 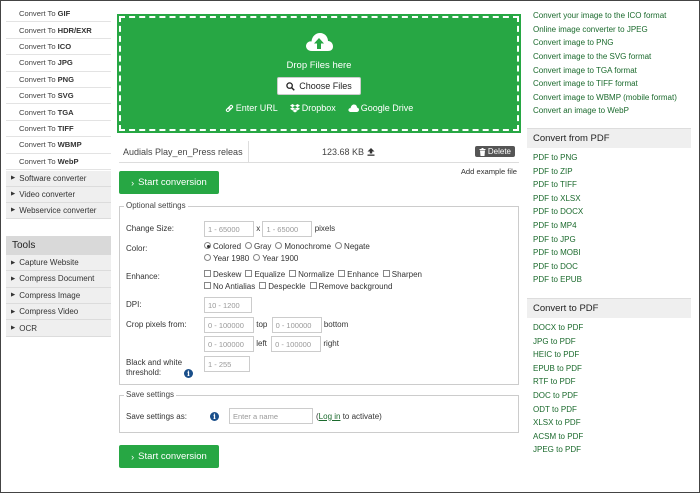 I want to click on color-option: Year 1900, so click(x=275, y=259).